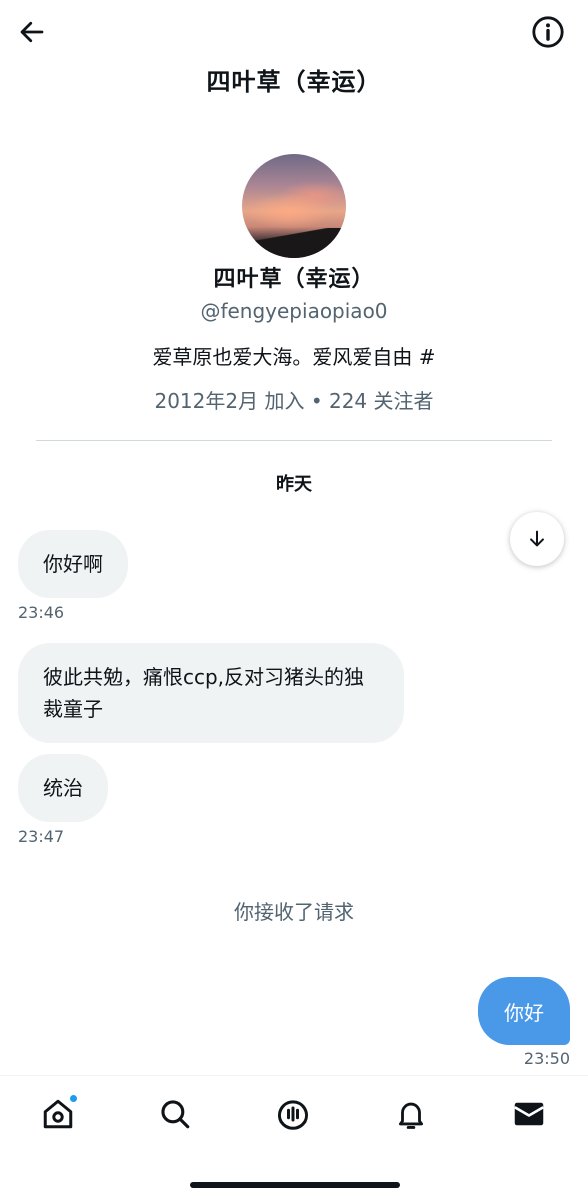 The height and width of the screenshot is (1200, 588). I want to click on spaces-icon, so click(293, 1115).